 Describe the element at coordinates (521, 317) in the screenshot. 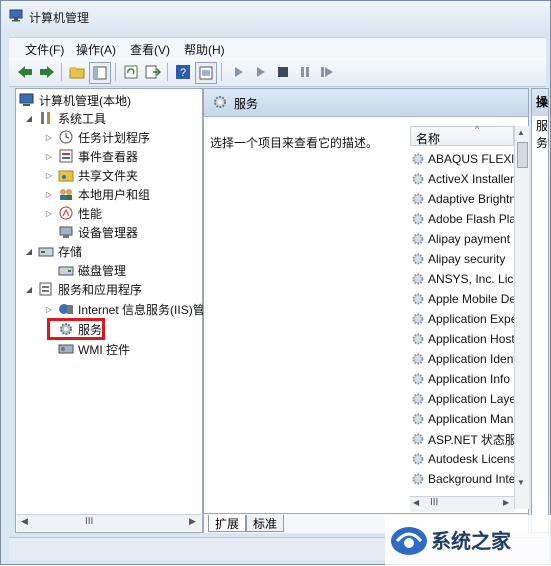

I see `services-vertical-scrollbar: ▲ ▼` at that location.